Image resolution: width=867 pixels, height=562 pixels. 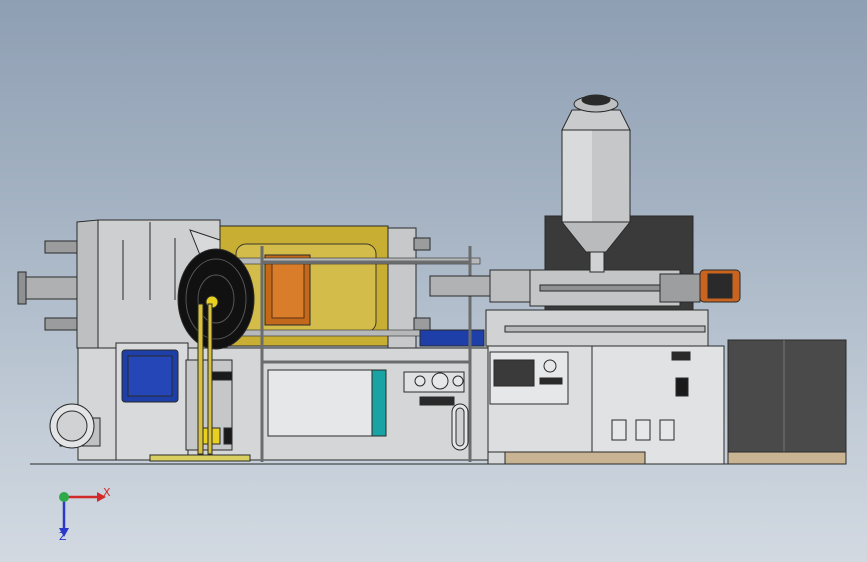 I want to click on control-cabinet, so click(x=606, y=405).